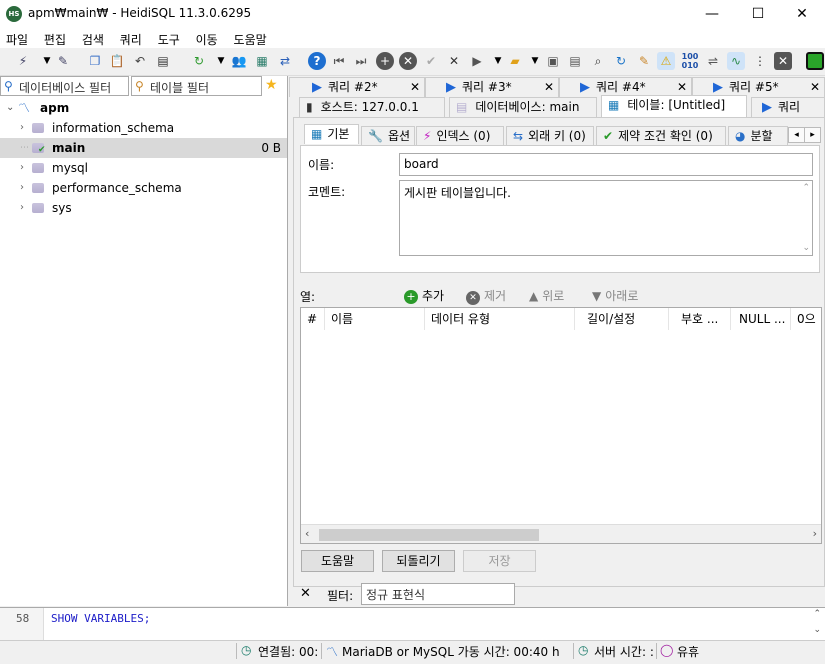 The image size is (825, 664). Describe the element at coordinates (553, 61) in the screenshot. I see `save-sql-icon: ▣` at that location.